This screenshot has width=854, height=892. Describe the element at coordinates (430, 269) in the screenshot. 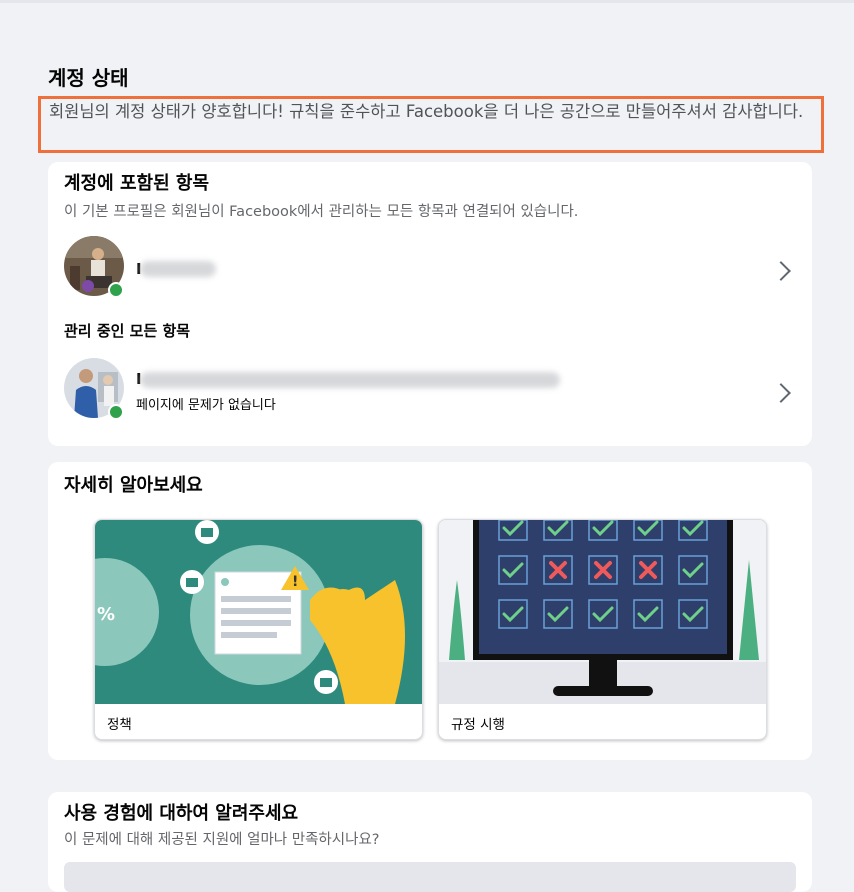

I see `profile-row: I` at that location.